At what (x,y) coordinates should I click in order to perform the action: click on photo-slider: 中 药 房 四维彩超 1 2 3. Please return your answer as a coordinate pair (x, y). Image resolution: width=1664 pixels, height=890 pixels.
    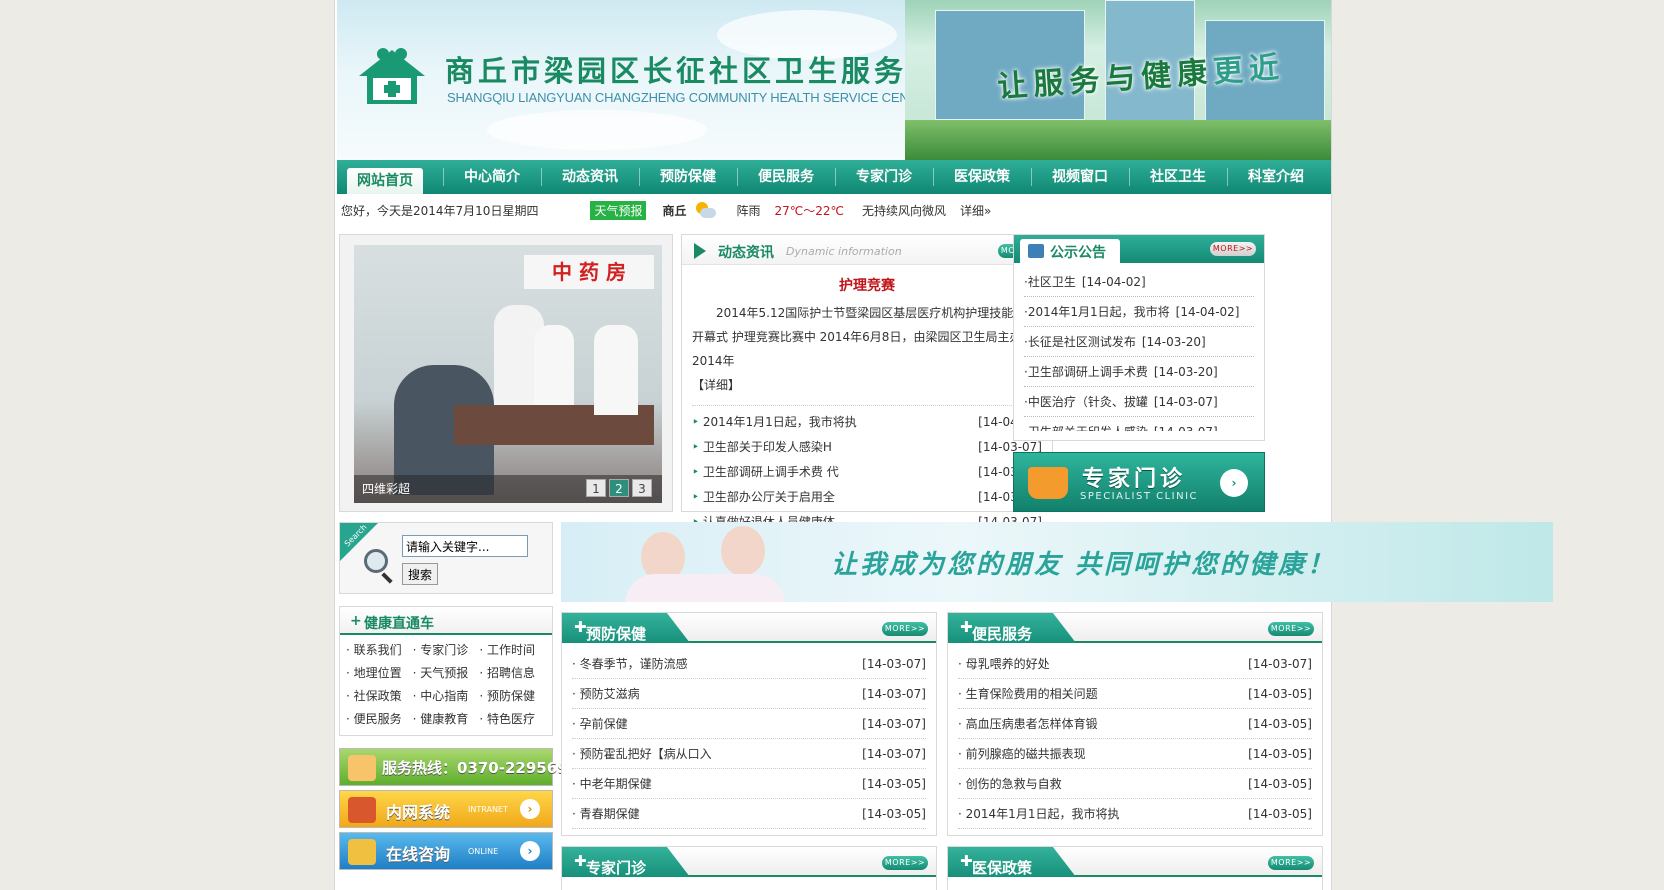
    Looking at the image, I should click on (506, 373).